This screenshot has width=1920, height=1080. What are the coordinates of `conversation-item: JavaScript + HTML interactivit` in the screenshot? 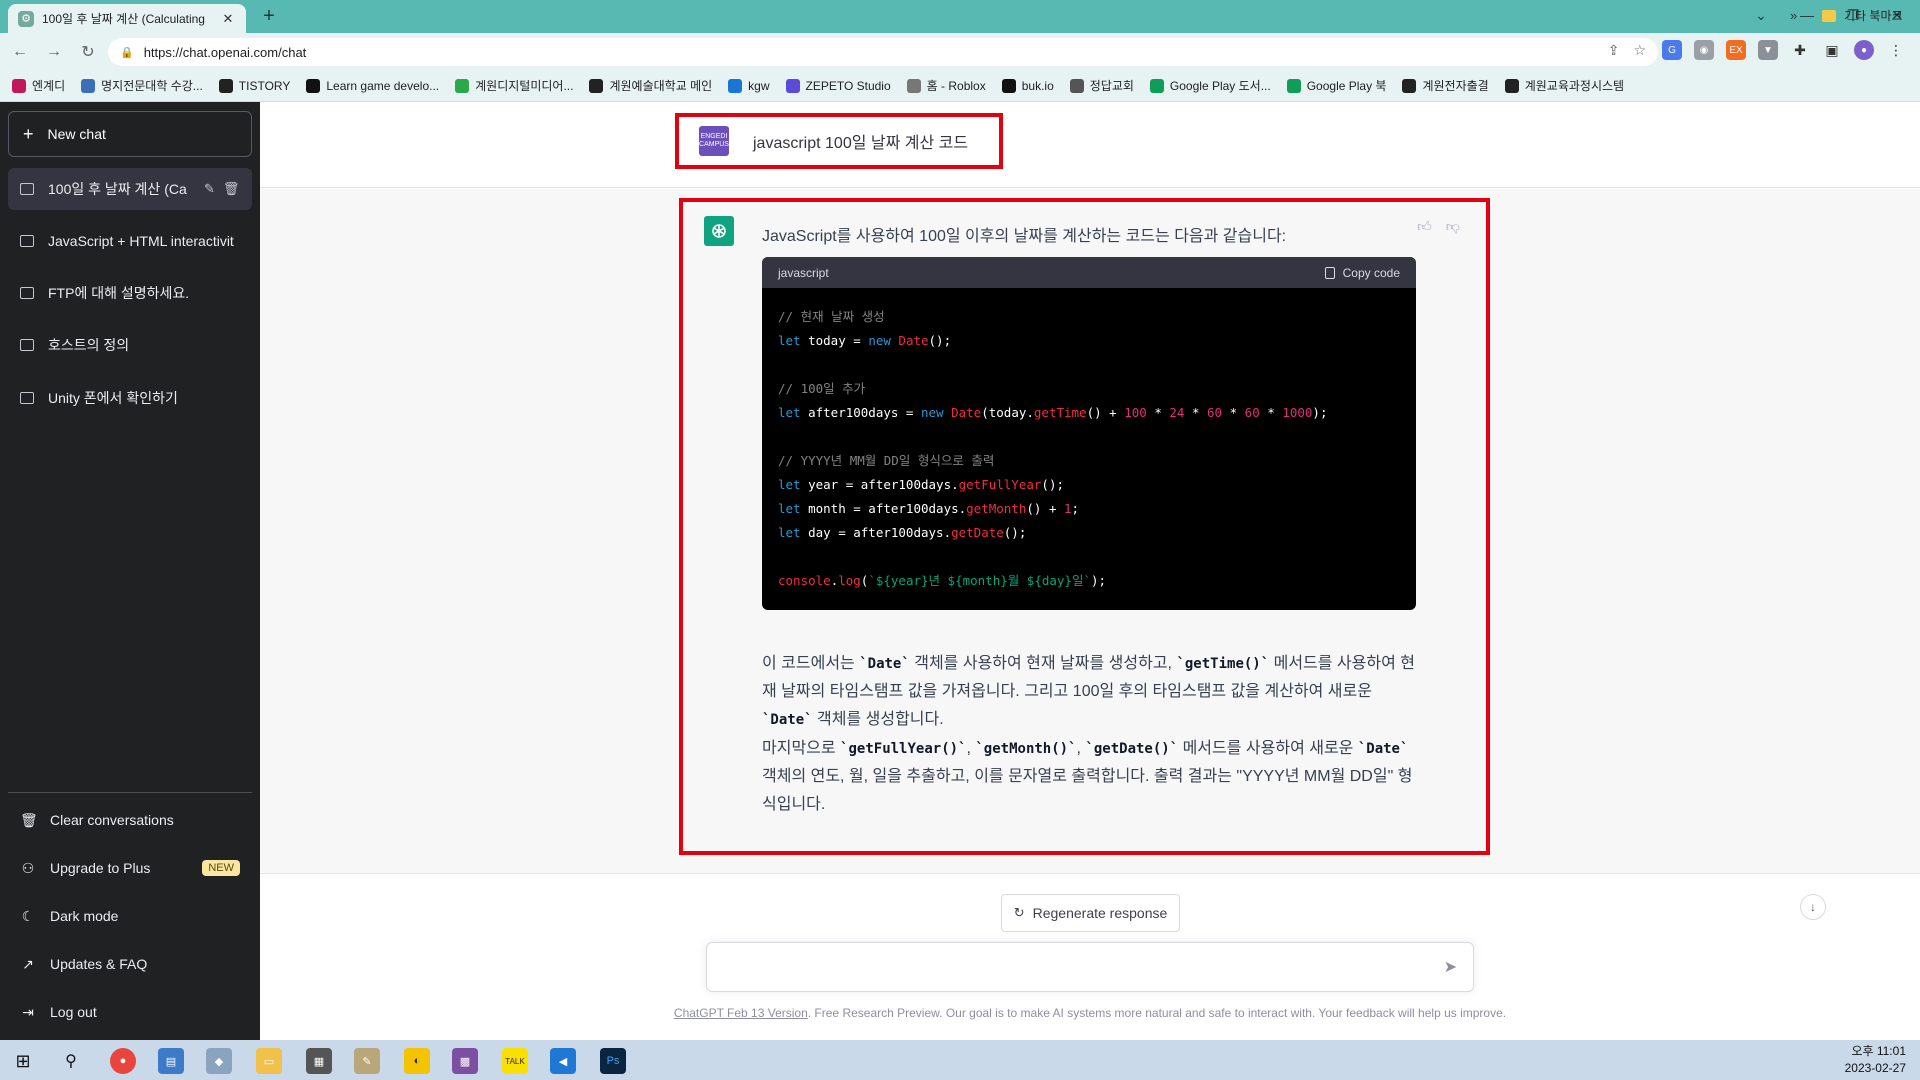 It's located at (130, 241).